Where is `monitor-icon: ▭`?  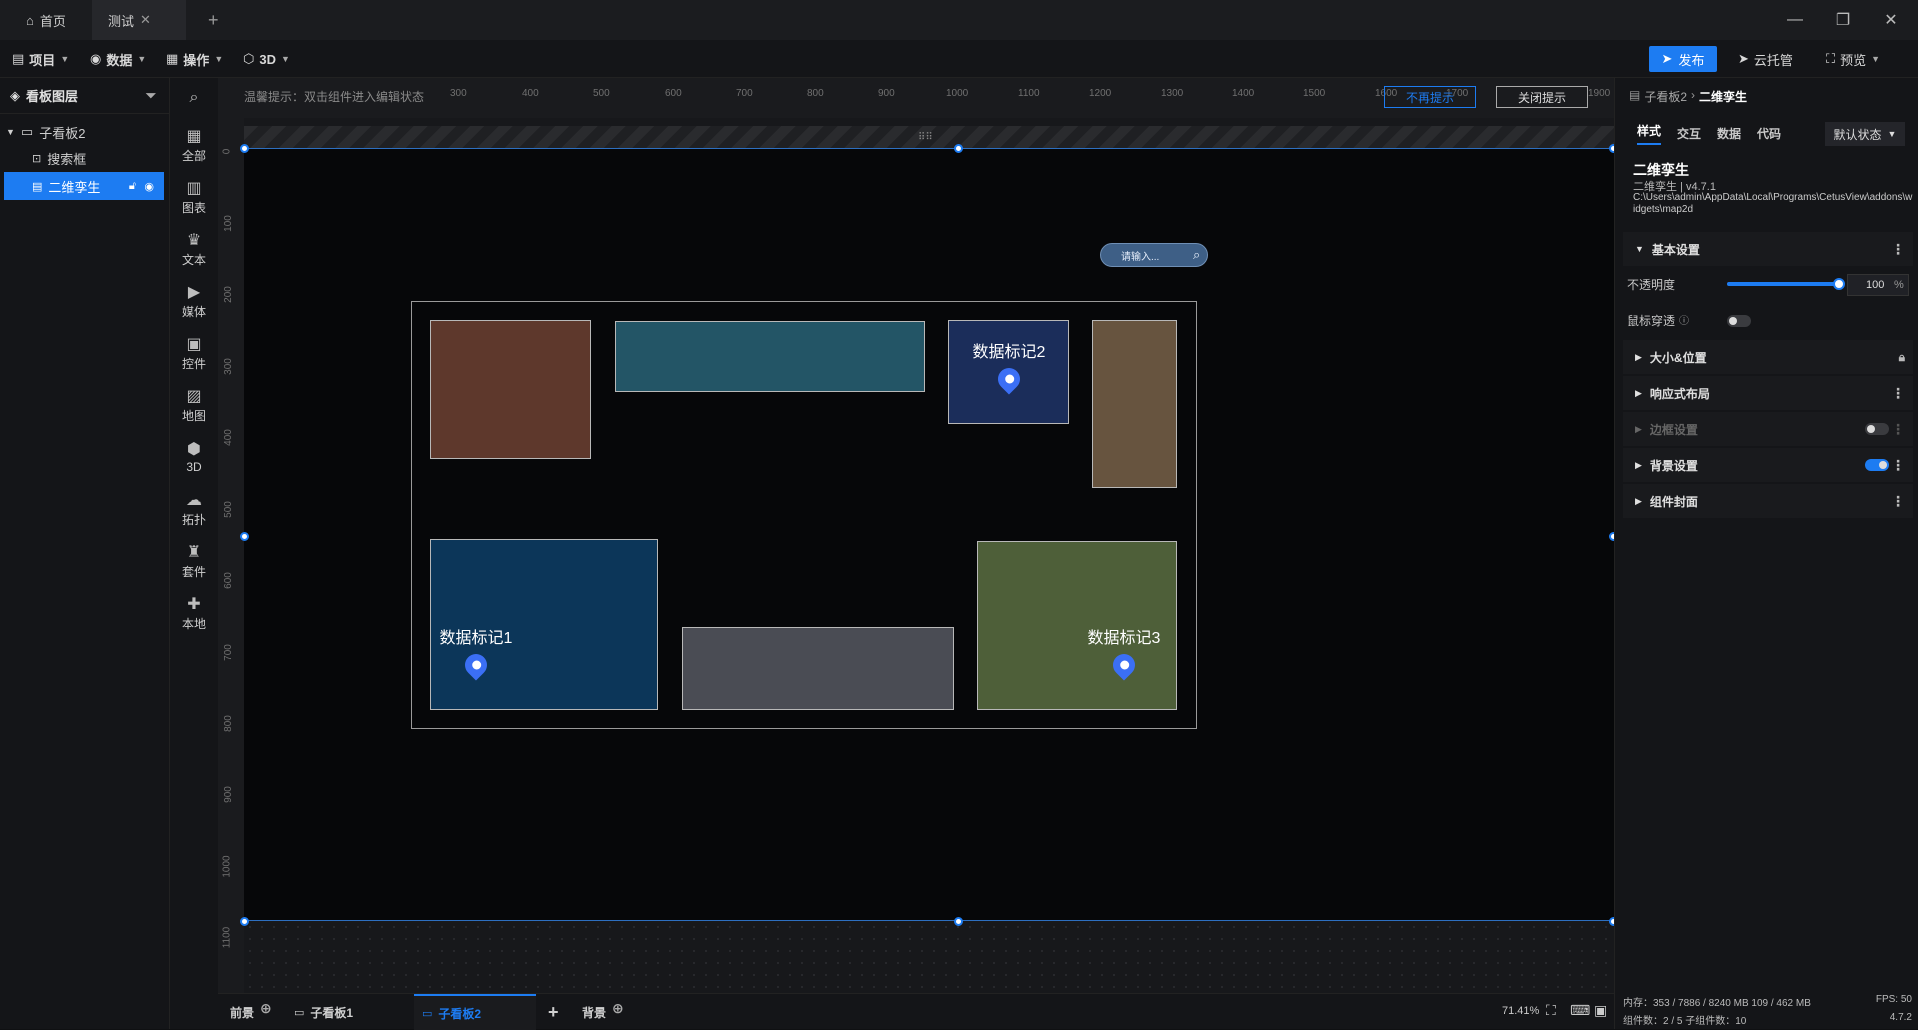
monitor-icon: ▭ is located at coordinates (299, 1012).